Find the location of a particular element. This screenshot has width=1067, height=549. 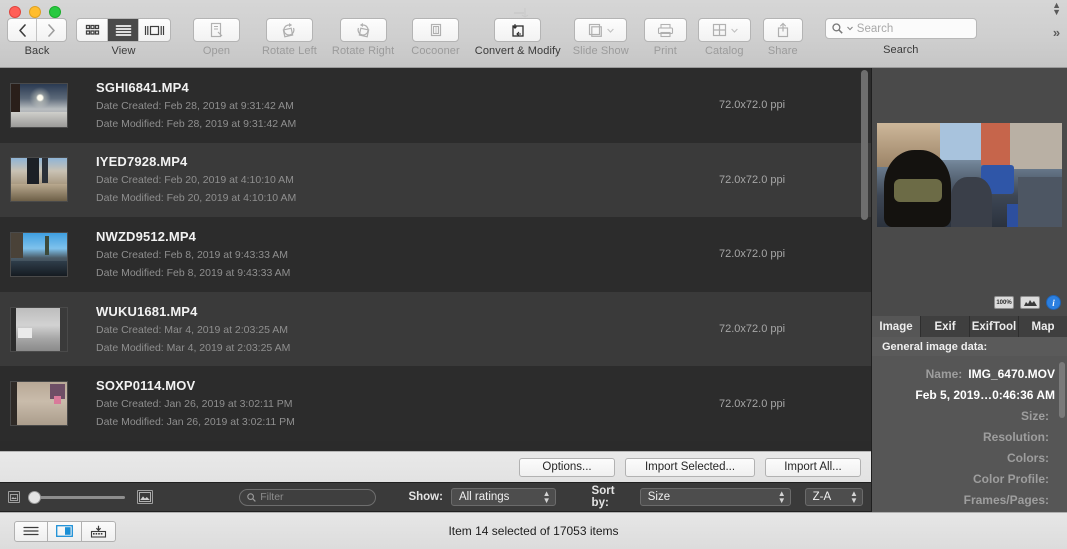

sort-label: Sort by: is located at coordinates (603, 497).